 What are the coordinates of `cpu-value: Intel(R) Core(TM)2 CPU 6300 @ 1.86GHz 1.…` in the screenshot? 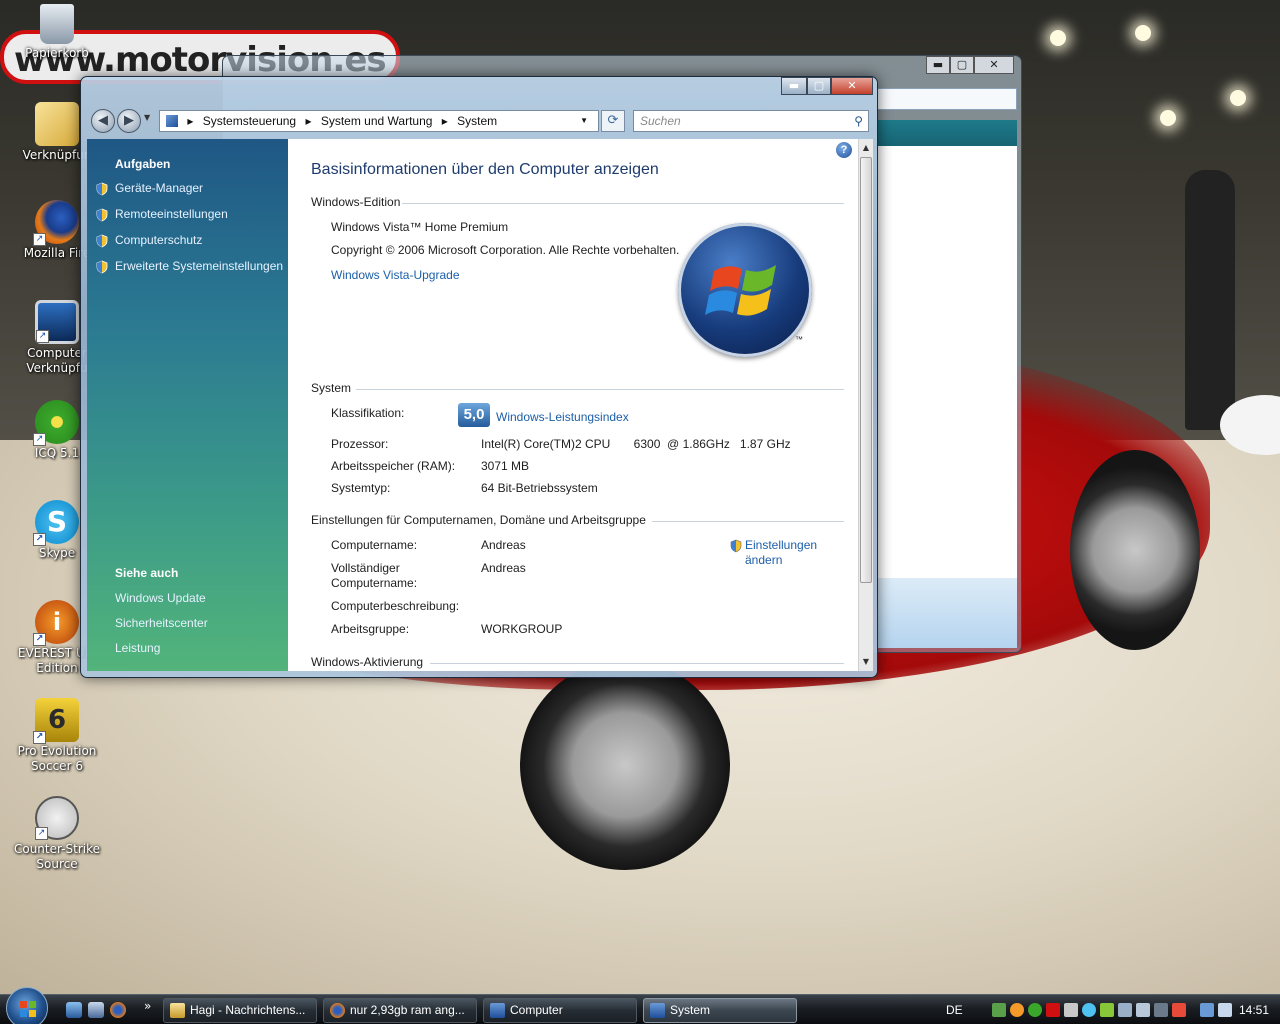 It's located at (636, 444).